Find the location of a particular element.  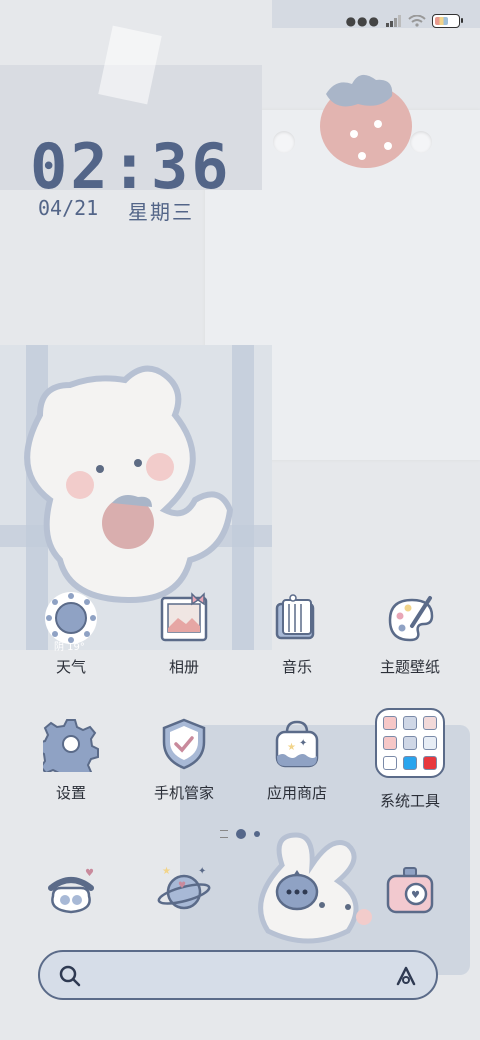

palette-brush-icon is located at coordinates (411, 619).